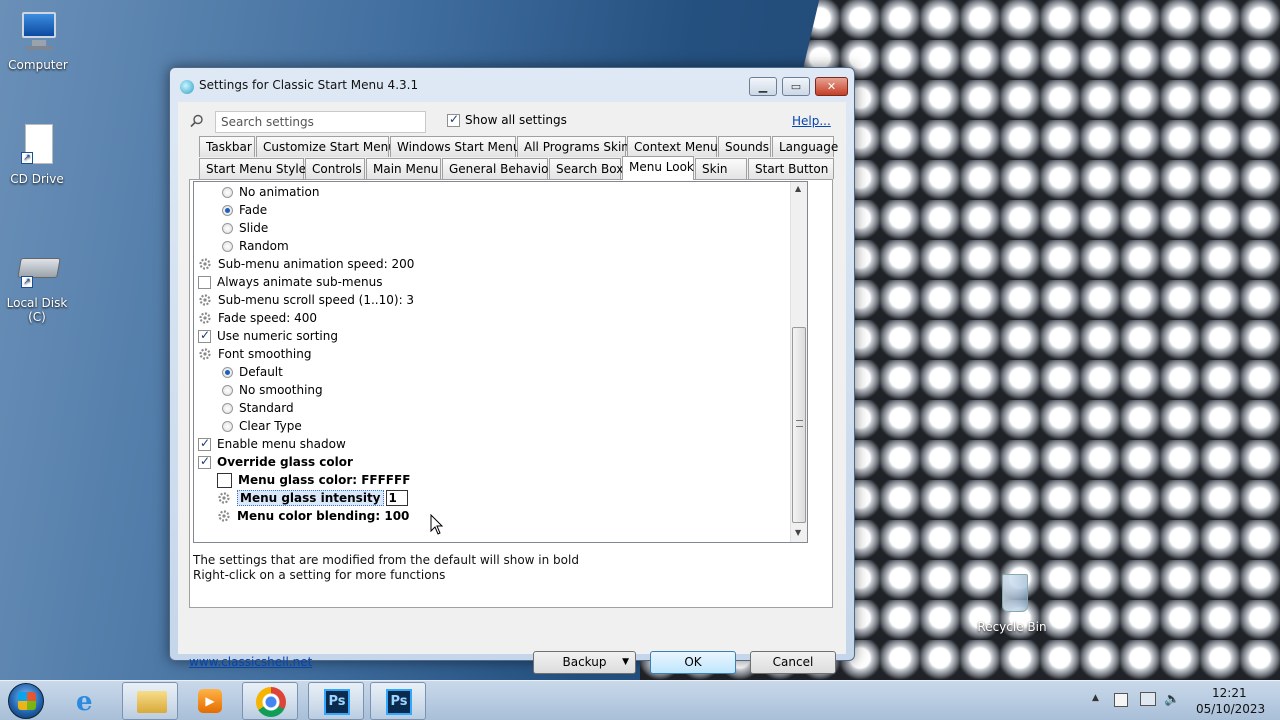 This screenshot has height=720, width=1280. Describe the element at coordinates (270, 701) in the screenshot. I see `taskbar-chrome` at that location.